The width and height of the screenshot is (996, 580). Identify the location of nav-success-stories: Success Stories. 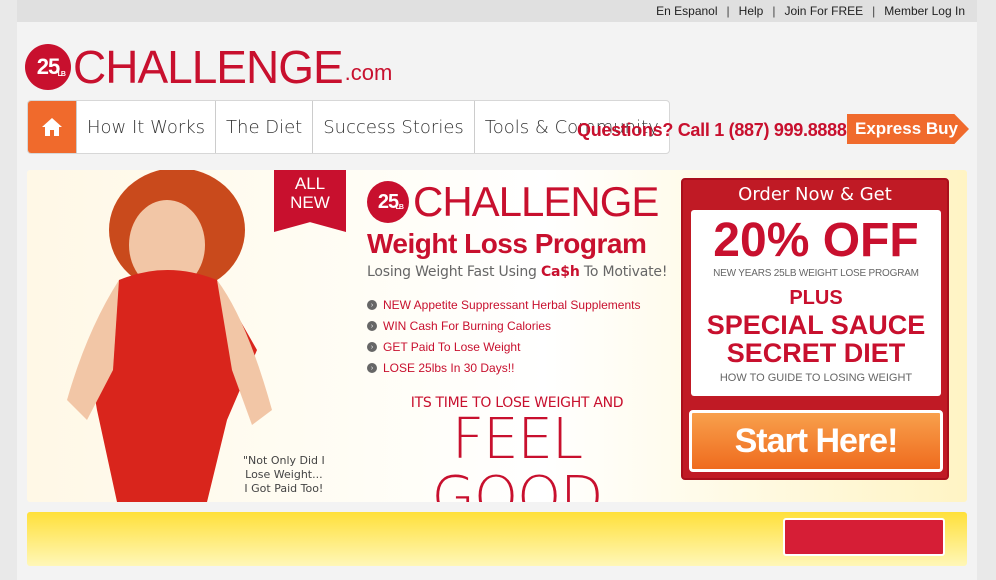
(393, 127).